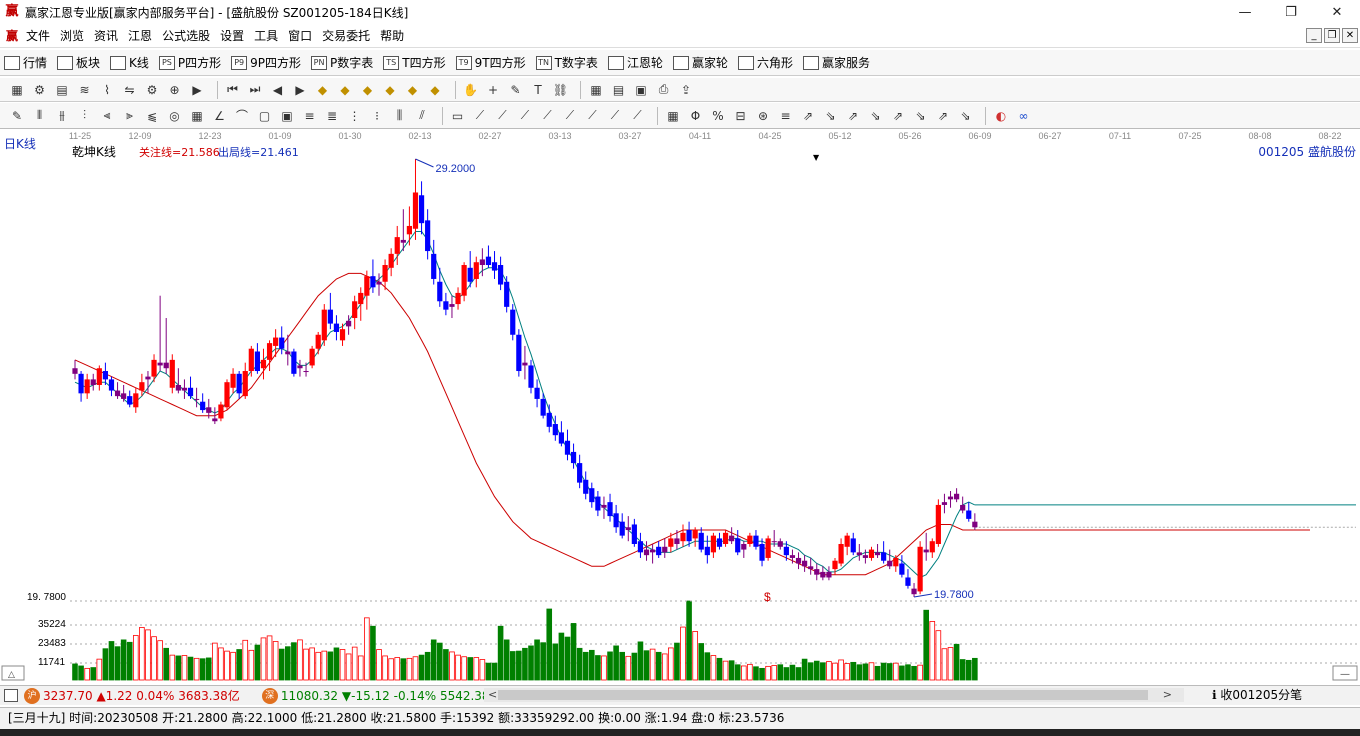  What do you see at coordinates (619, 90) in the screenshot?
I see `table-icon: ▤` at bounding box center [619, 90].